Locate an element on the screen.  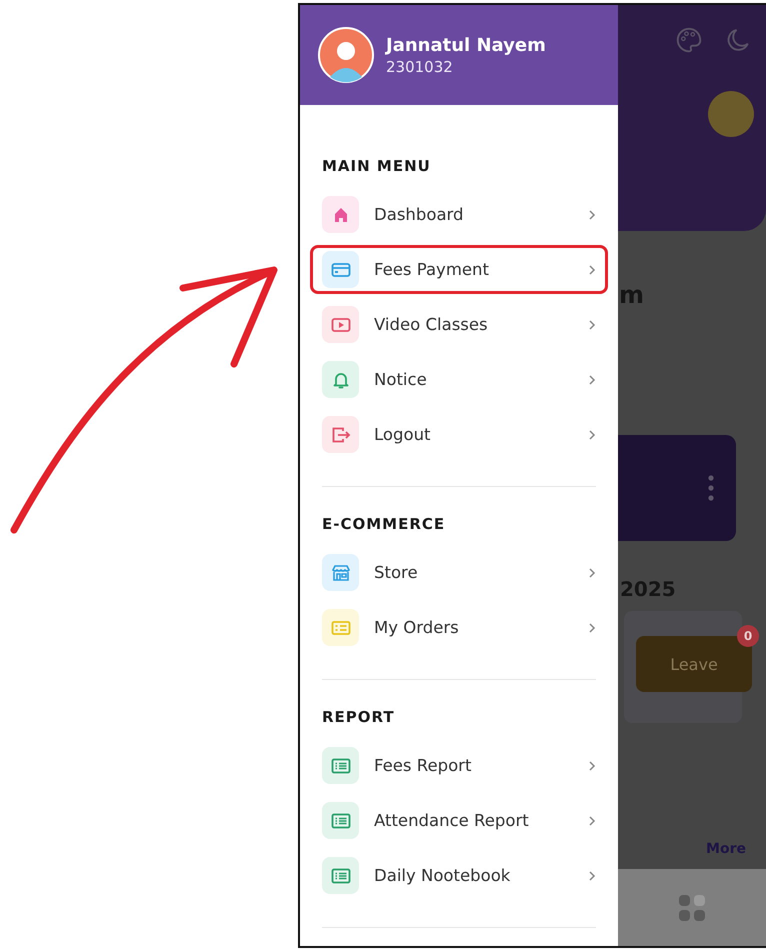
section-title: MAIN MENU is located at coordinates (377, 166).